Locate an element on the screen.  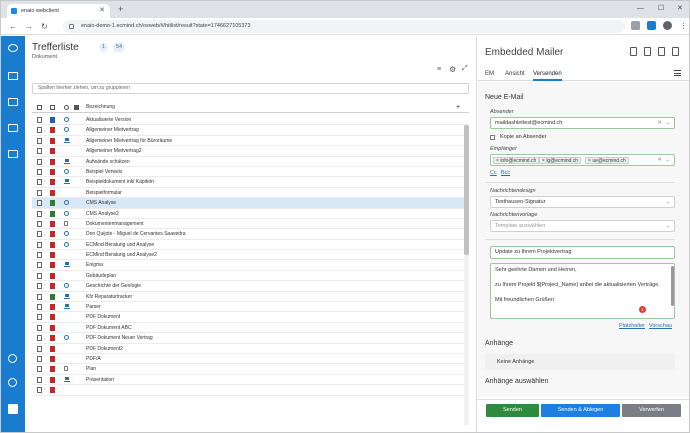
inbox-icon is located at coordinates (13, 102).